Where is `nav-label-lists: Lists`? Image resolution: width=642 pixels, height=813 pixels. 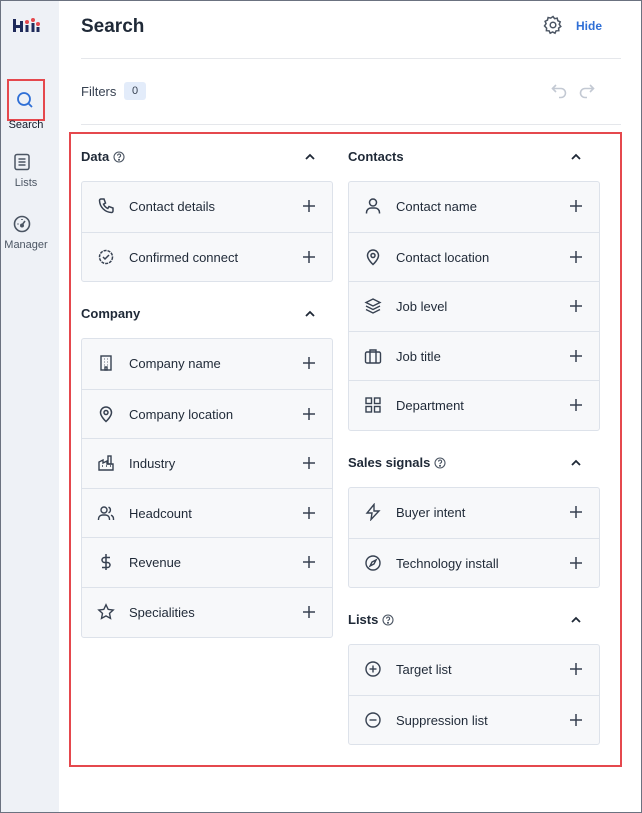
nav-label-lists: Lists is located at coordinates (26, 183).